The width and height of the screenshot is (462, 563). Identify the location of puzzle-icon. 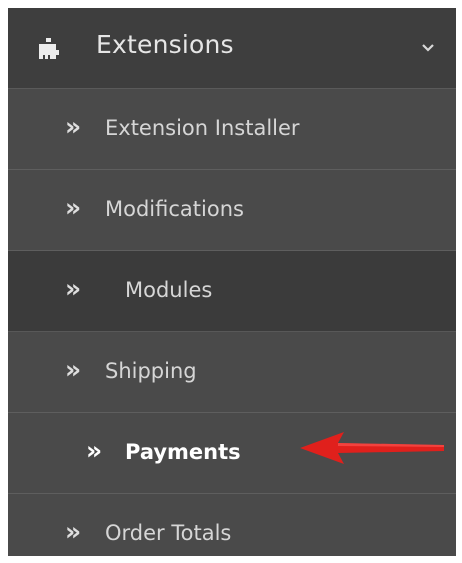
(49, 48).